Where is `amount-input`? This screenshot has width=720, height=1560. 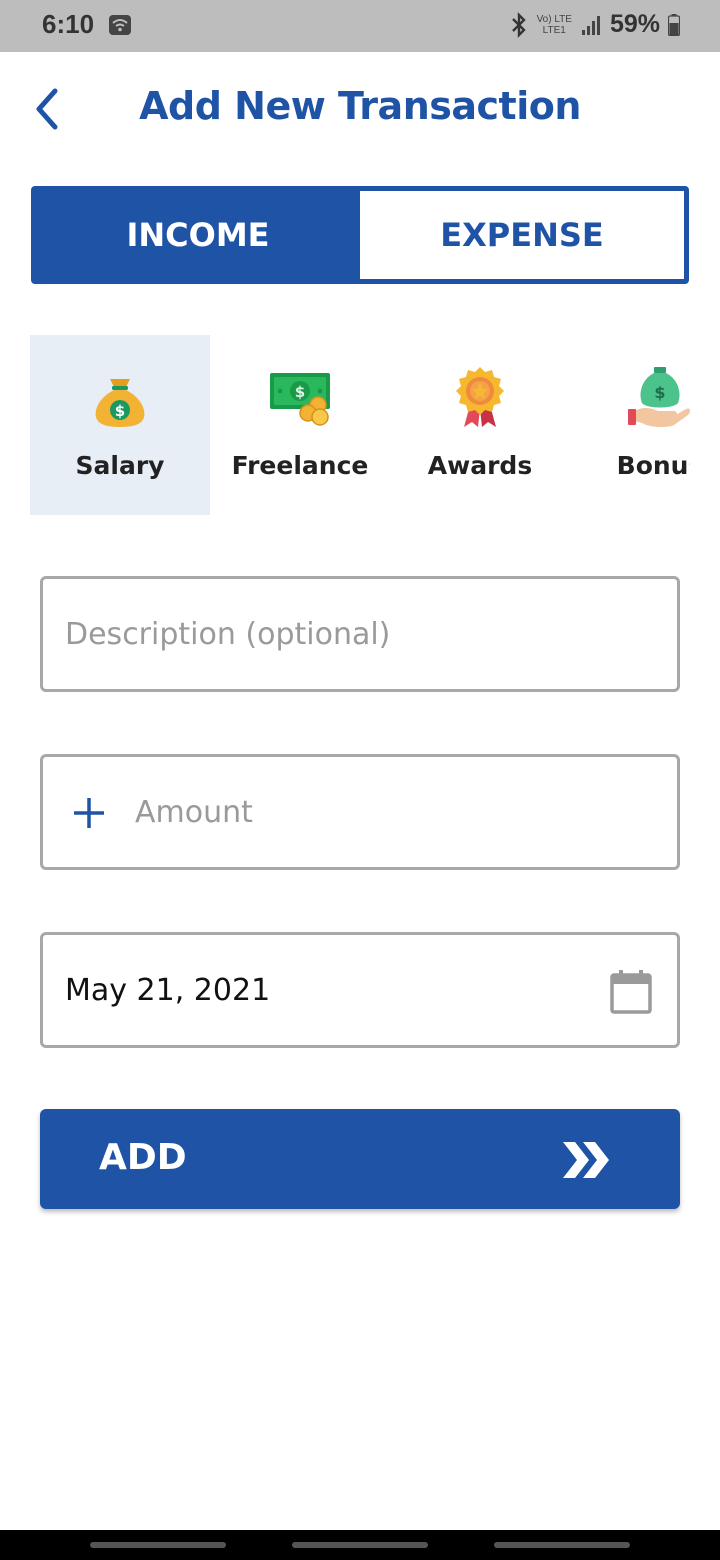 amount-input is located at coordinates (427, 812).